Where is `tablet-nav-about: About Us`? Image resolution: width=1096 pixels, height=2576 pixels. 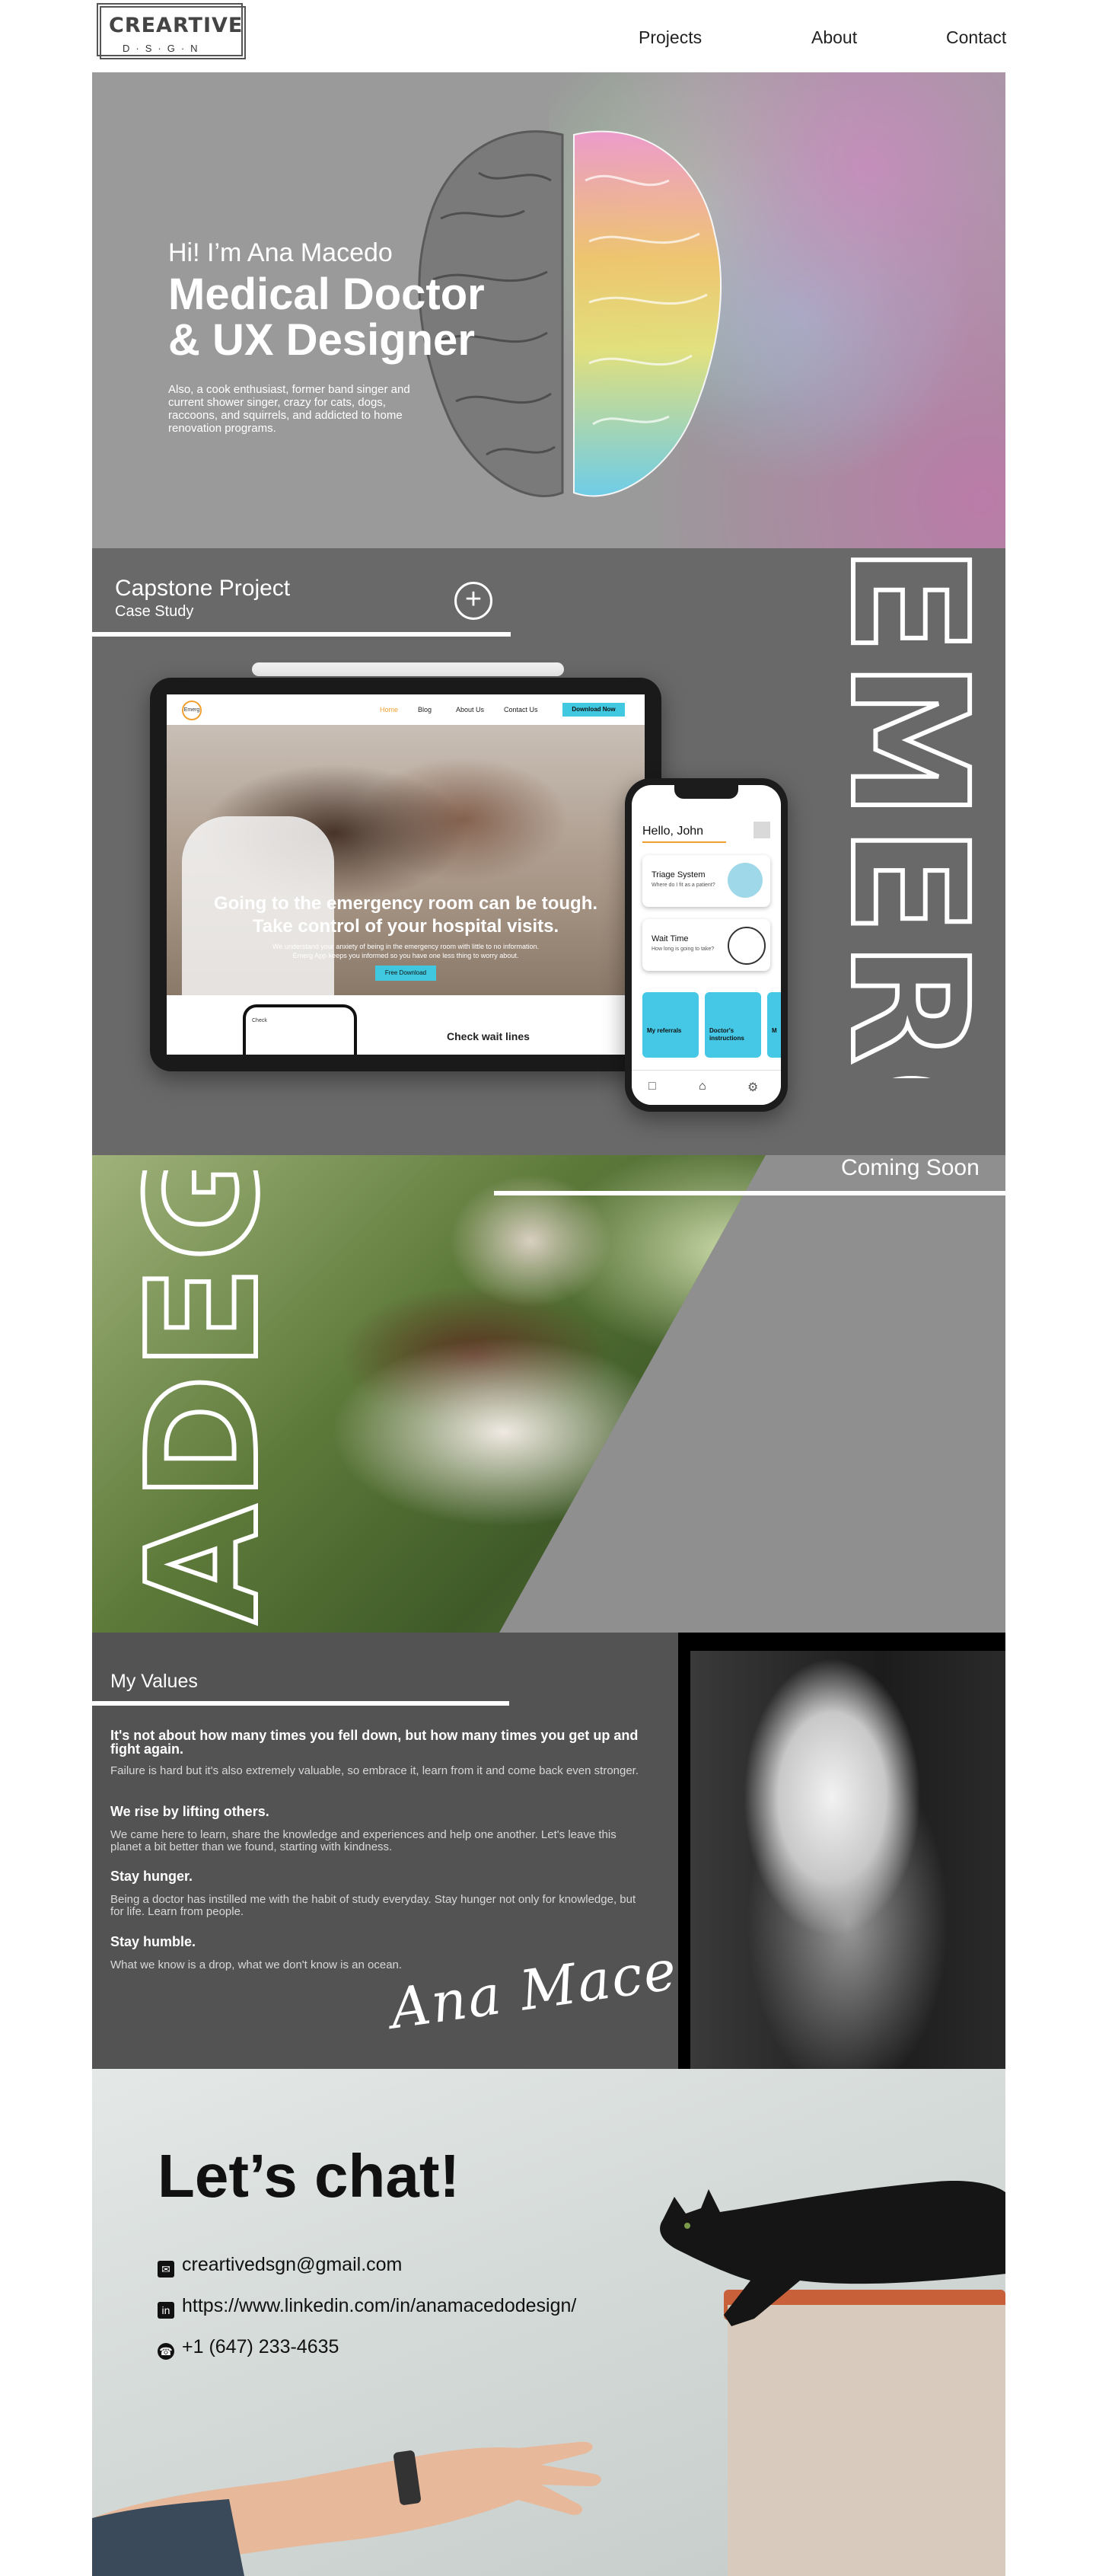 tablet-nav-about: About Us is located at coordinates (470, 709).